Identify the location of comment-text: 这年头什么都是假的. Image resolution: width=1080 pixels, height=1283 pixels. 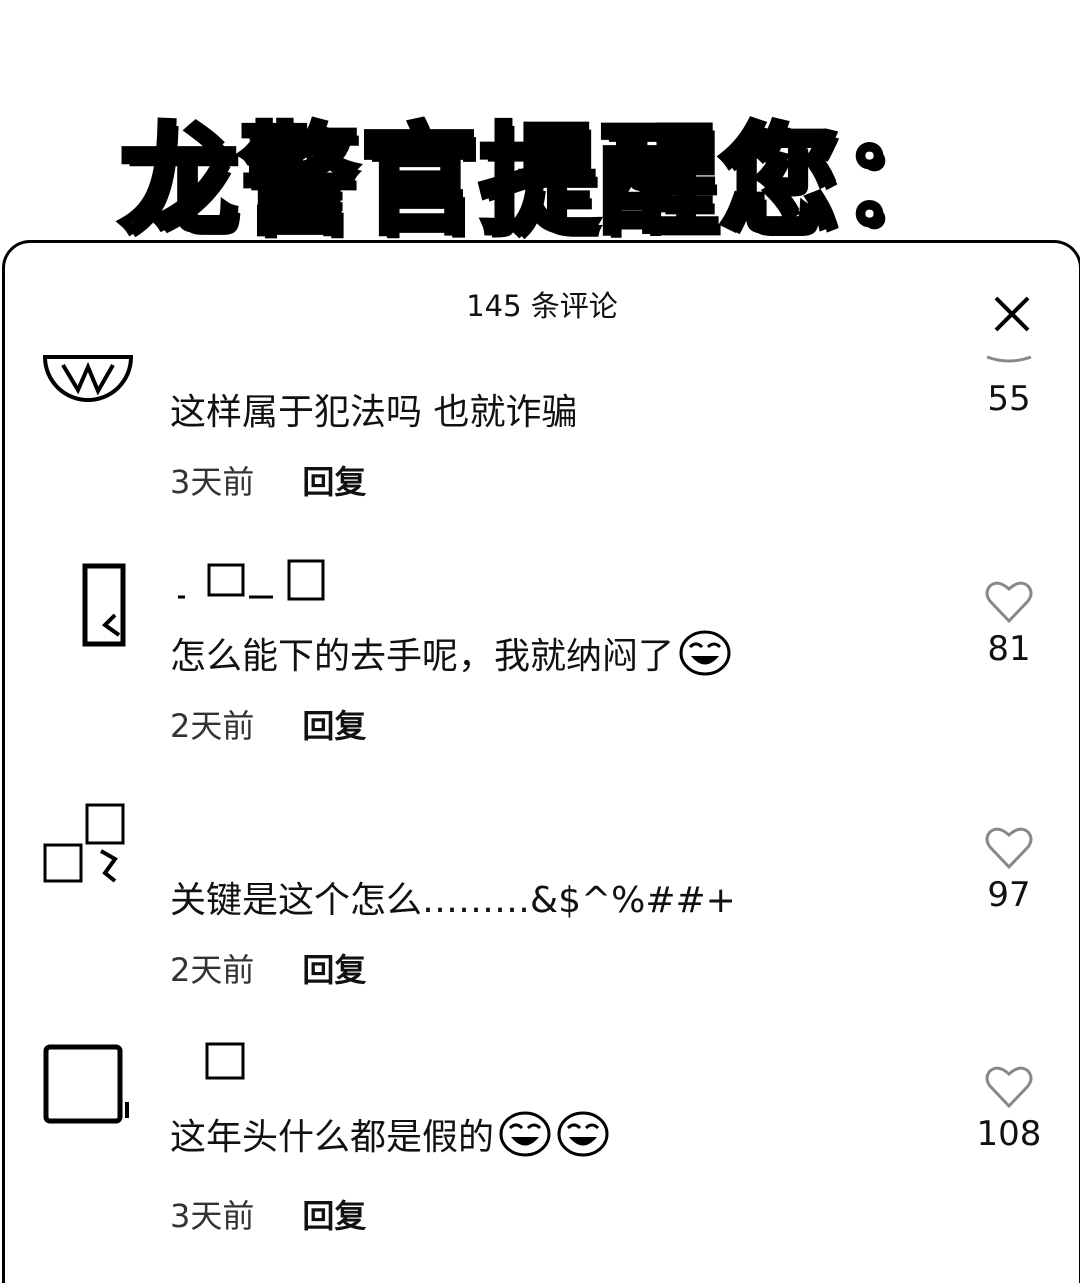
(390, 1134).